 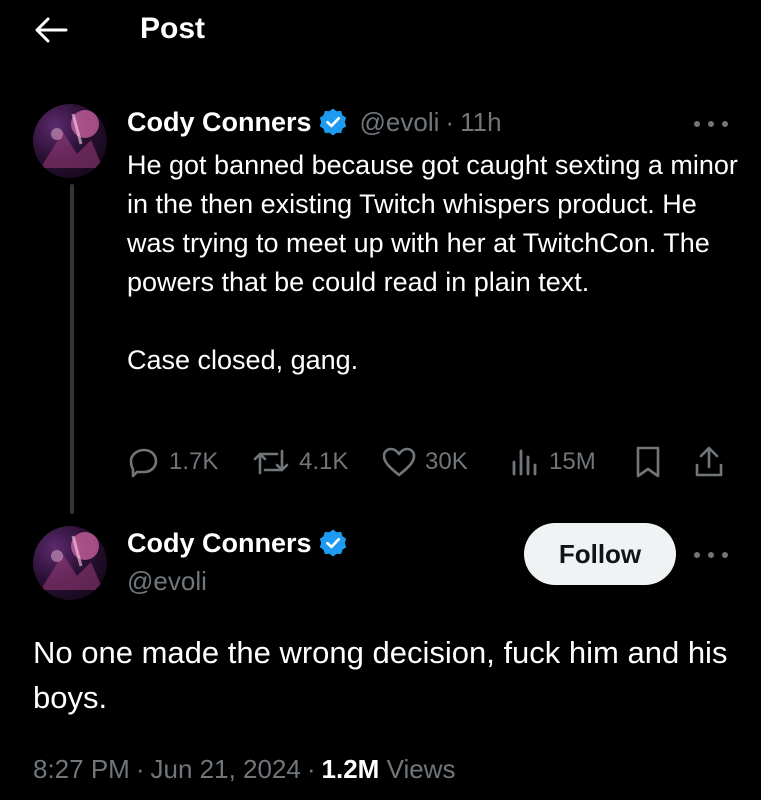 I want to click on post-metadata: 8:27 PM · Jun 21, 2024 · 1.2M Views, so click(x=244, y=769).